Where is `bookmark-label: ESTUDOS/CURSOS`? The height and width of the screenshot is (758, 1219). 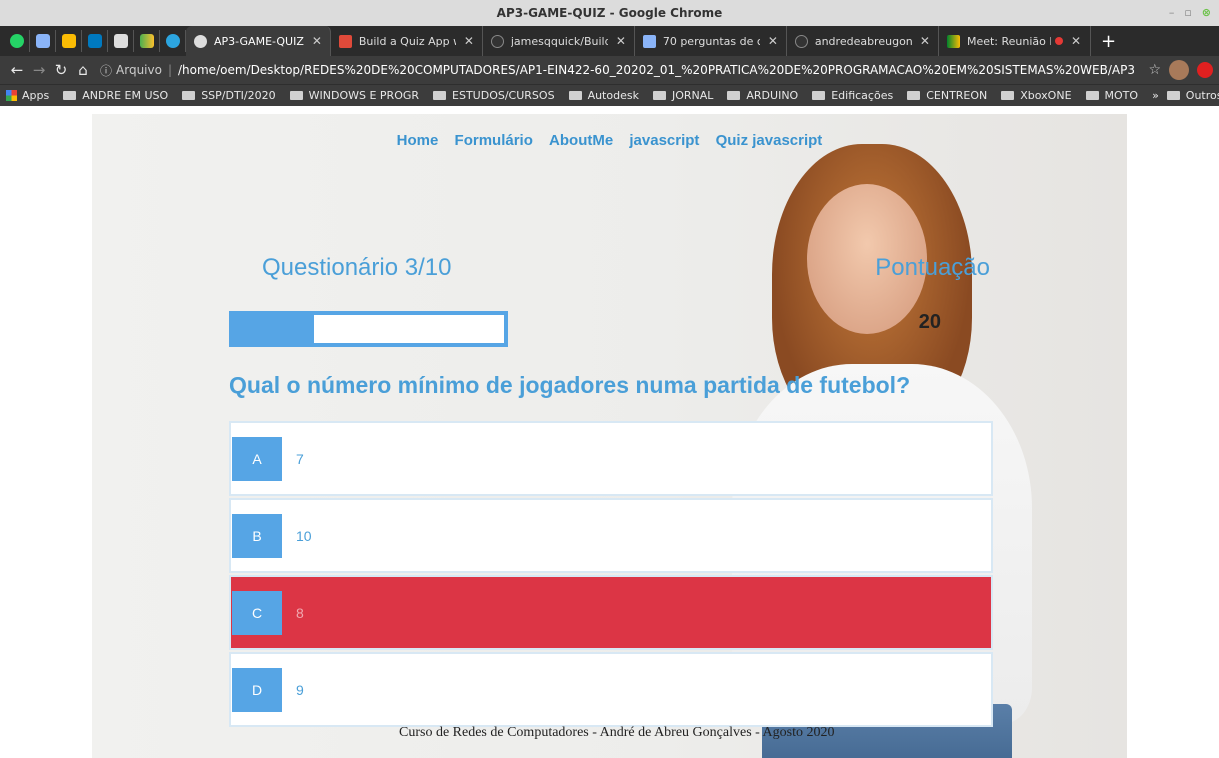
bookmark-label: ESTUDOS/CURSOS is located at coordinates (503, 95).